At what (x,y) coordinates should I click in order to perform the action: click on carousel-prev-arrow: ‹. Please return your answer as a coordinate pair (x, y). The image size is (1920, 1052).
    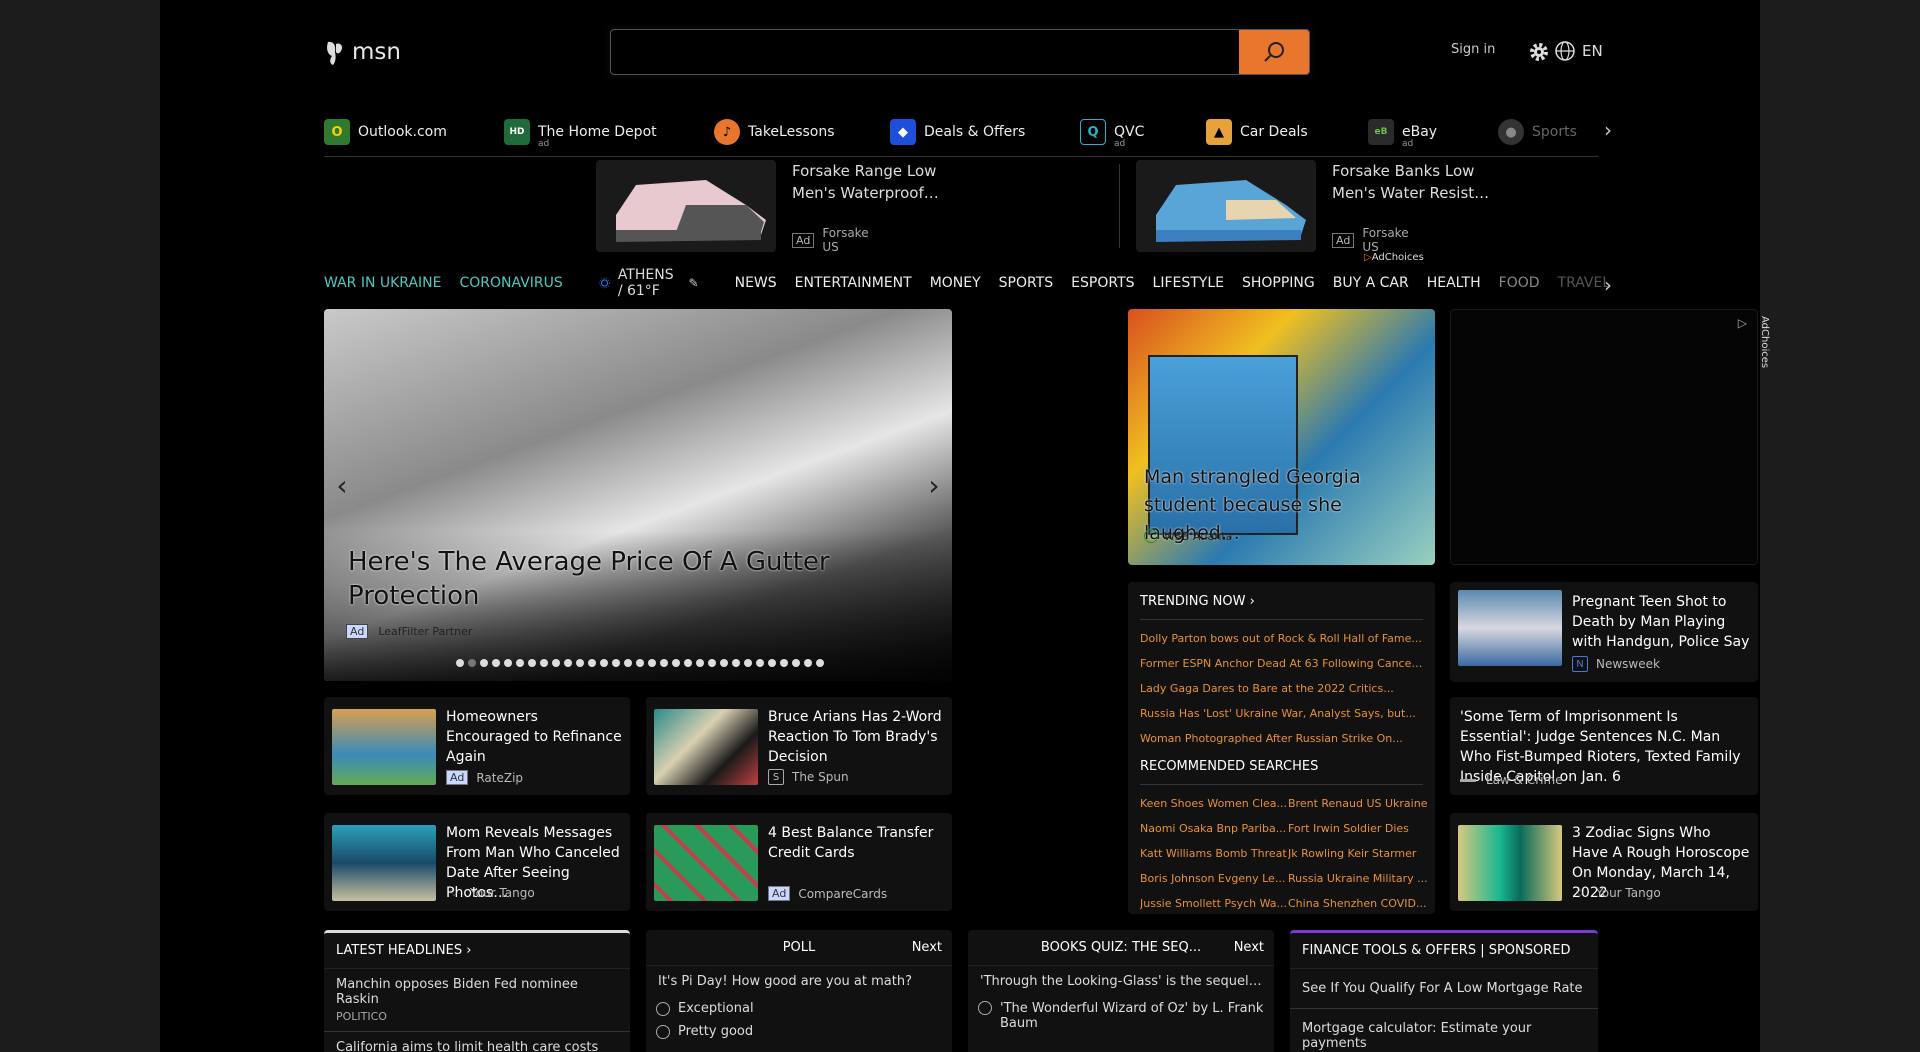
    Looking at the image, I should click on (342, 485).